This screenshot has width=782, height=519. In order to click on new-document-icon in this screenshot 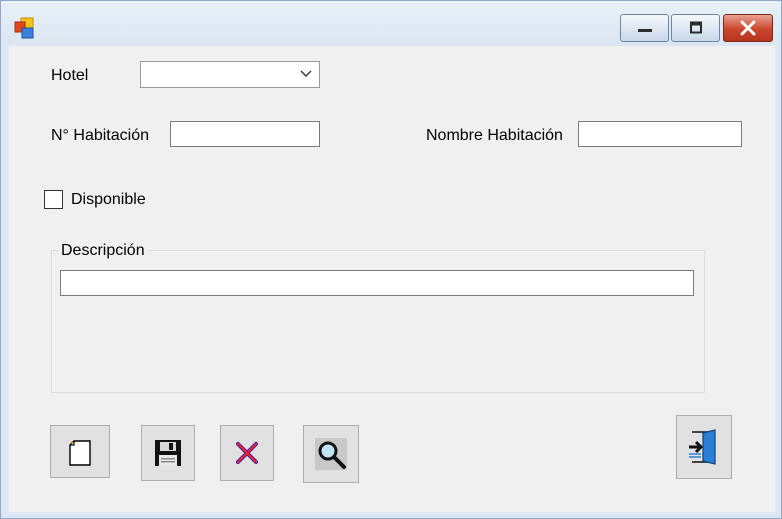, I will do `click(80, 452)`.